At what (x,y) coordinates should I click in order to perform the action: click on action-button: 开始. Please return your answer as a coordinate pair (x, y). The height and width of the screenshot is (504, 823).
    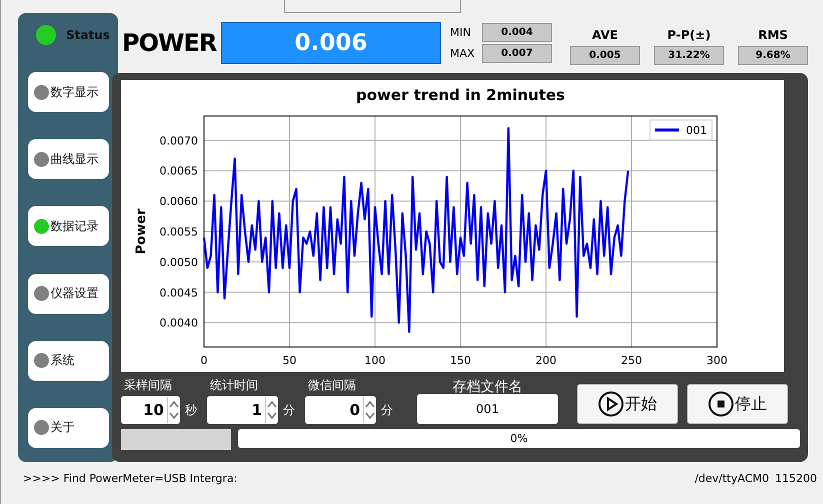
    Looking at the image, I should click on (627, 404).